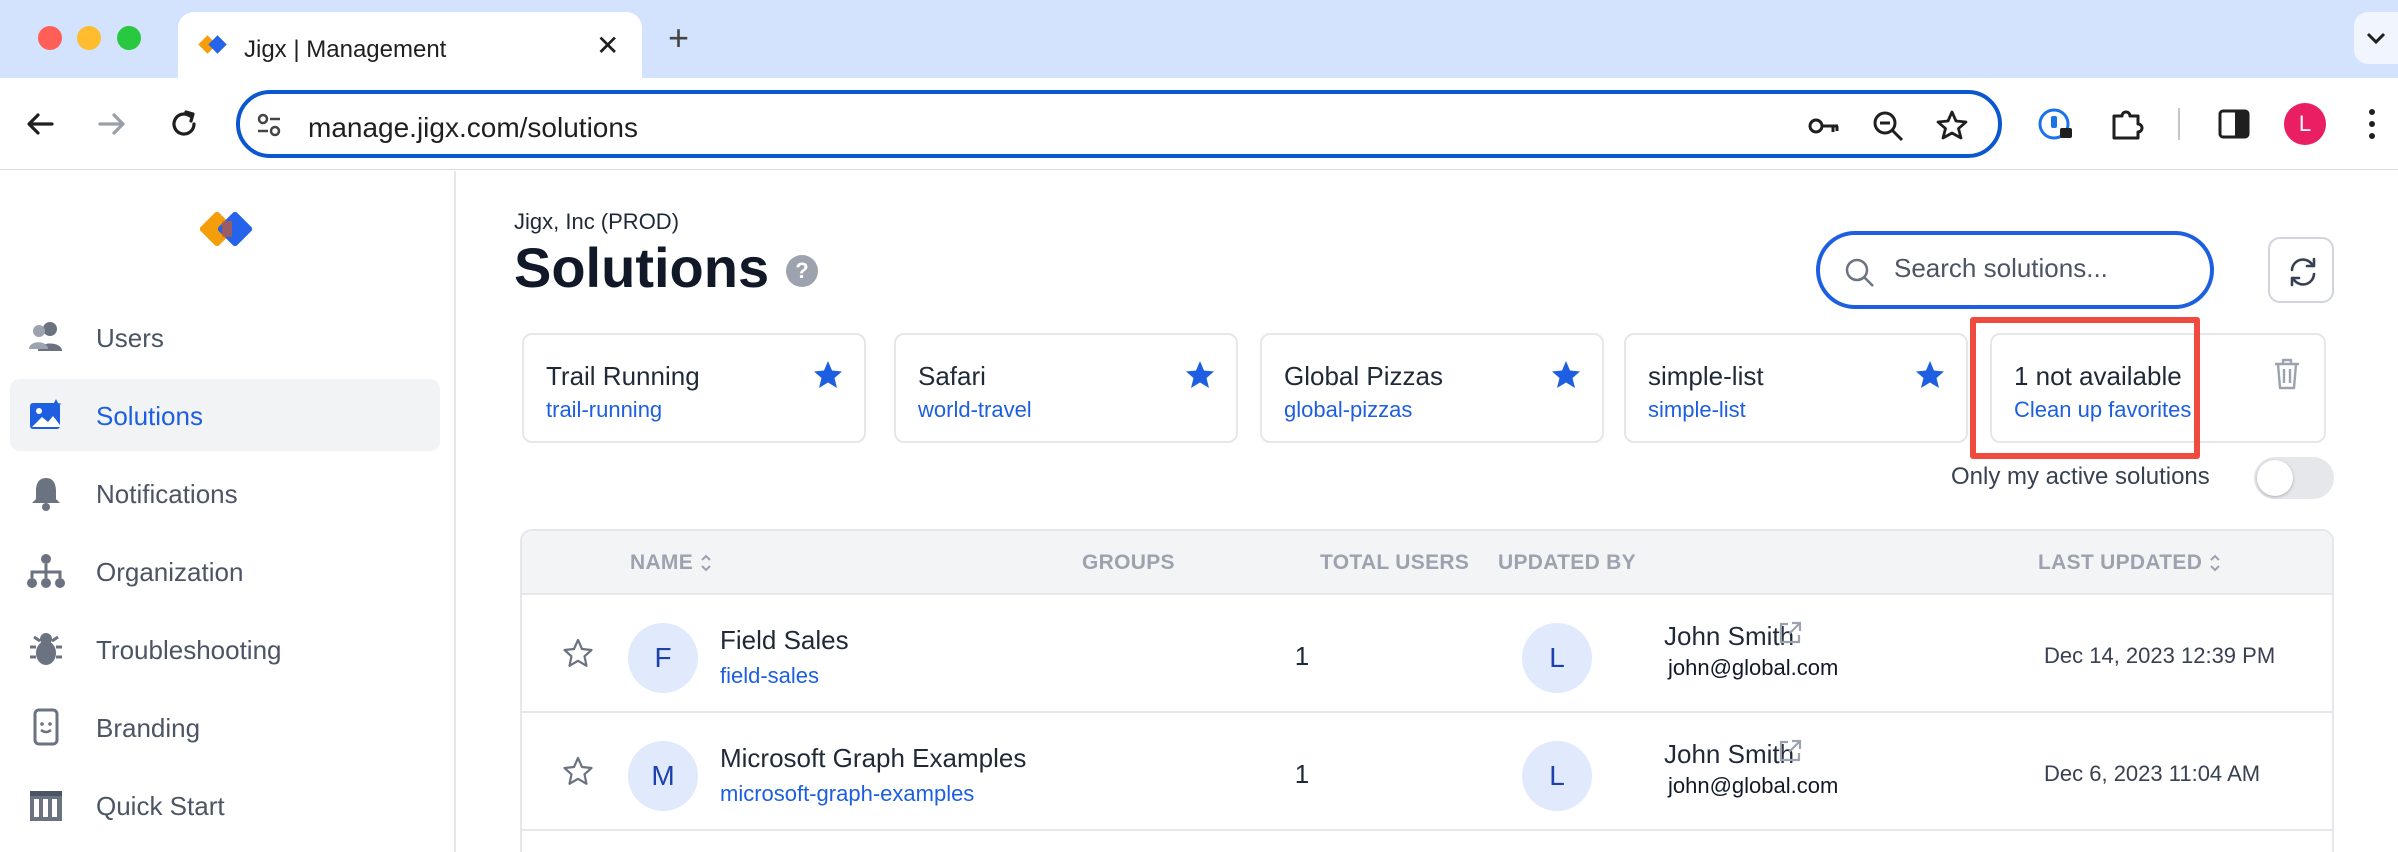  Describe the element at coordinates (2128, 124) in the screenshot. I see `extensions-puzzle-icon` at that location.